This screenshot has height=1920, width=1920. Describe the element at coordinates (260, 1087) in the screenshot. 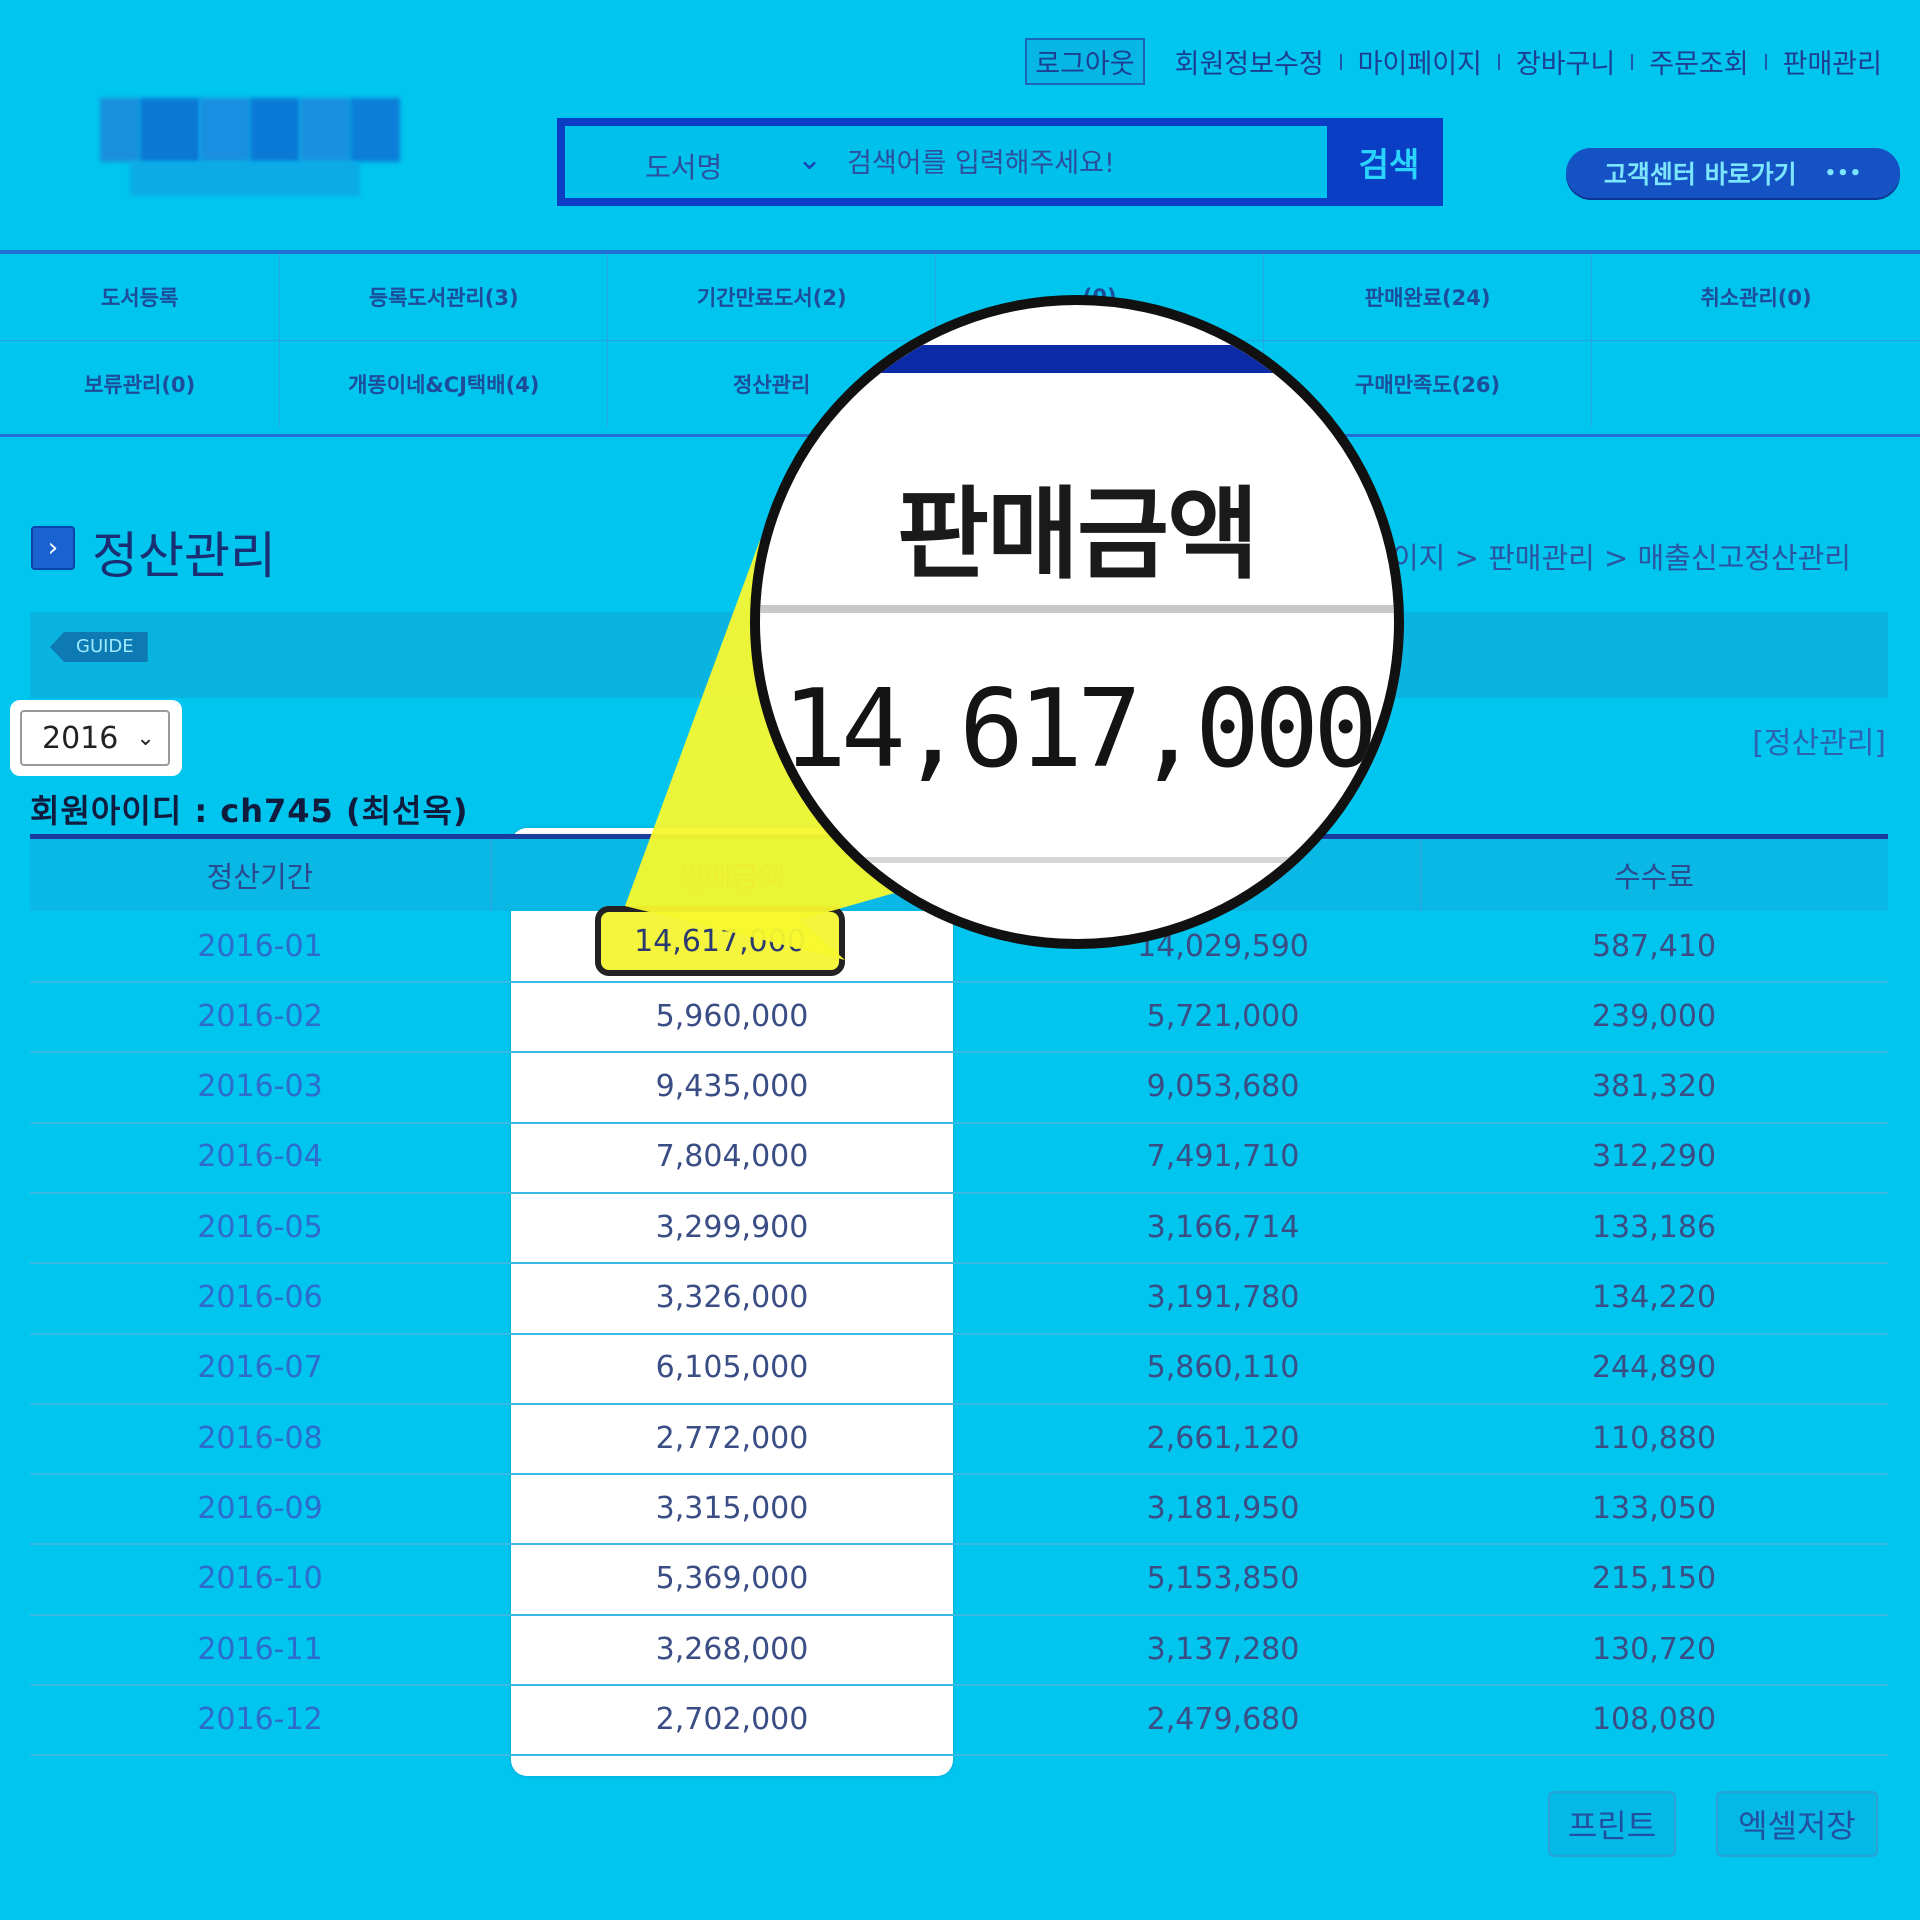

I see `cell-period: 2016-03` at that location.